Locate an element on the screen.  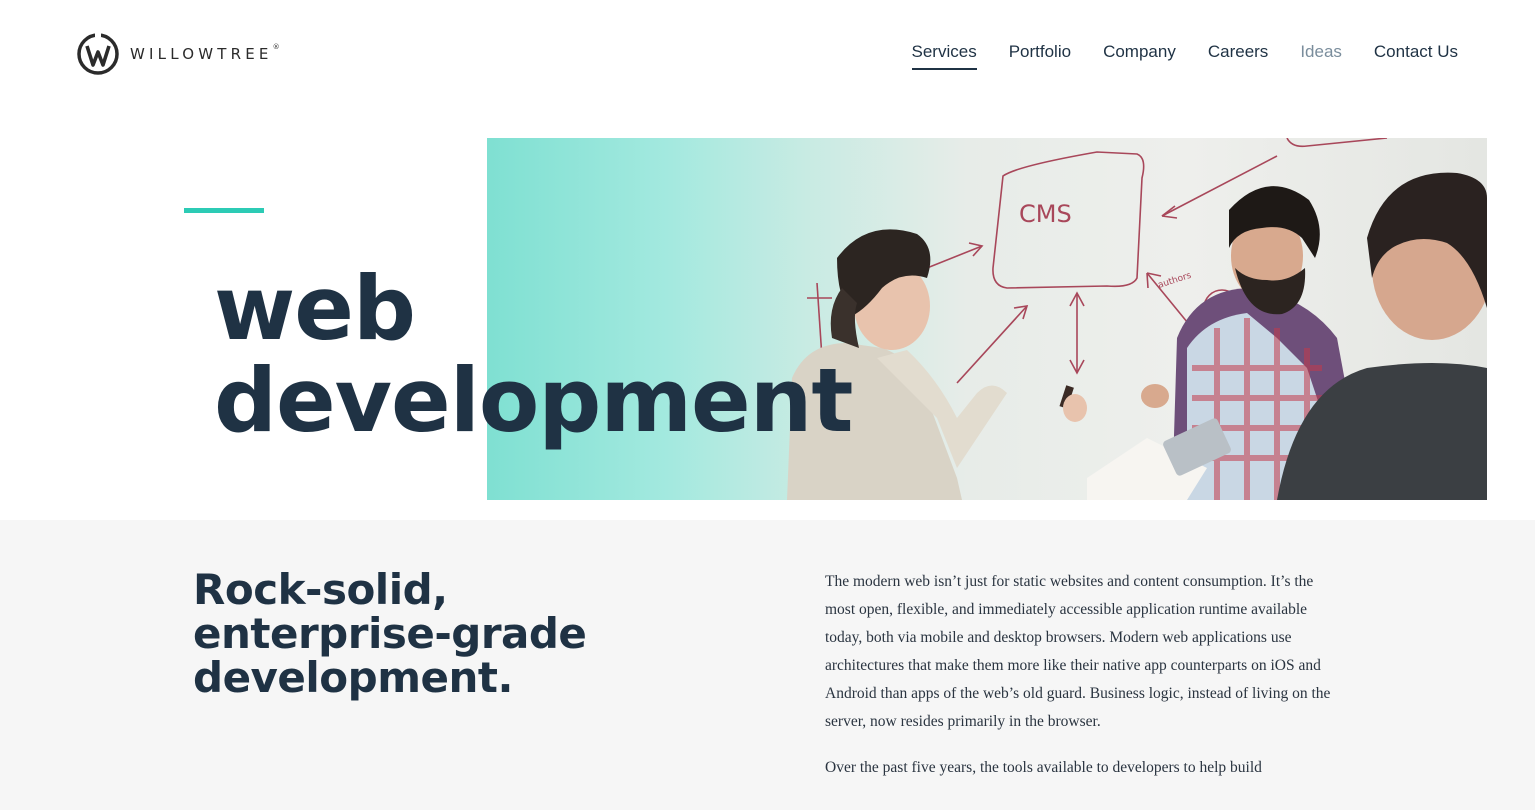
nav-contact-us: Contact Us is located at coordinates (1416, 56).